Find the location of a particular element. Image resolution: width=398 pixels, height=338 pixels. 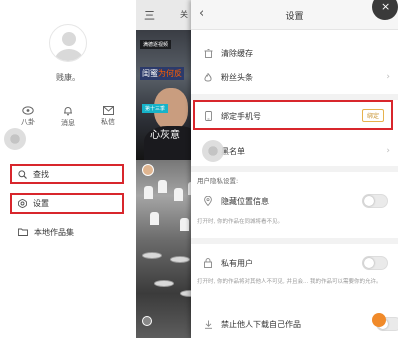

row-private-user: 私有用户 is located at coordinates (294, 263).